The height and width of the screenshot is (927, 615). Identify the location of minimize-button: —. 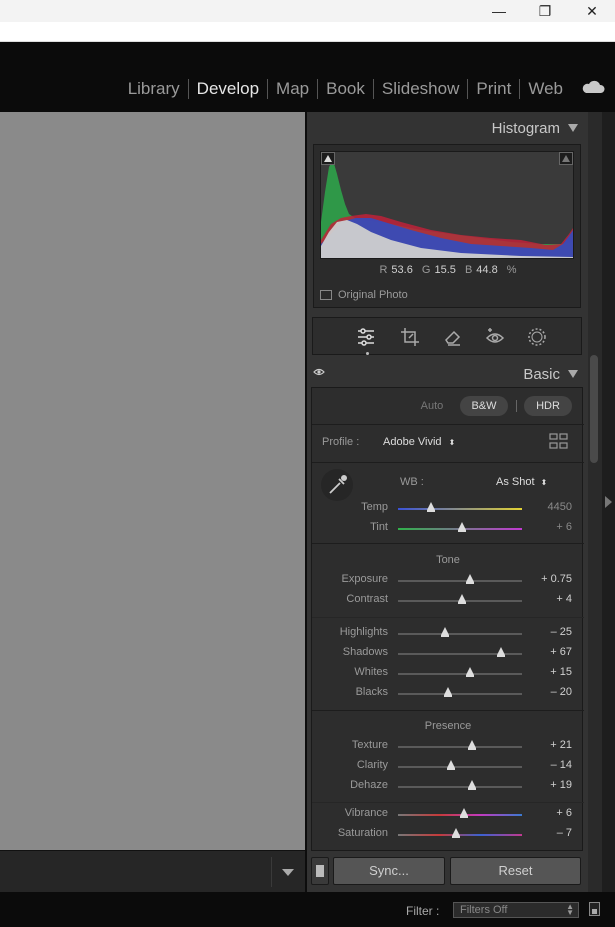
(499, 11).